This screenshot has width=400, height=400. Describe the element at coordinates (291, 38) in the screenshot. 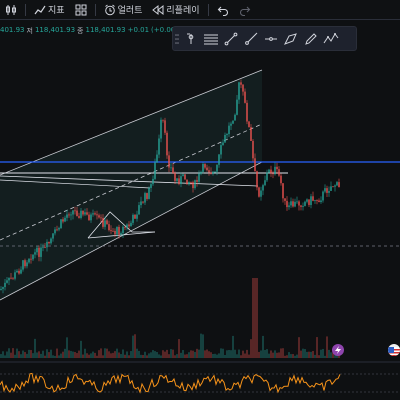

I see `brush-icon` at that location.